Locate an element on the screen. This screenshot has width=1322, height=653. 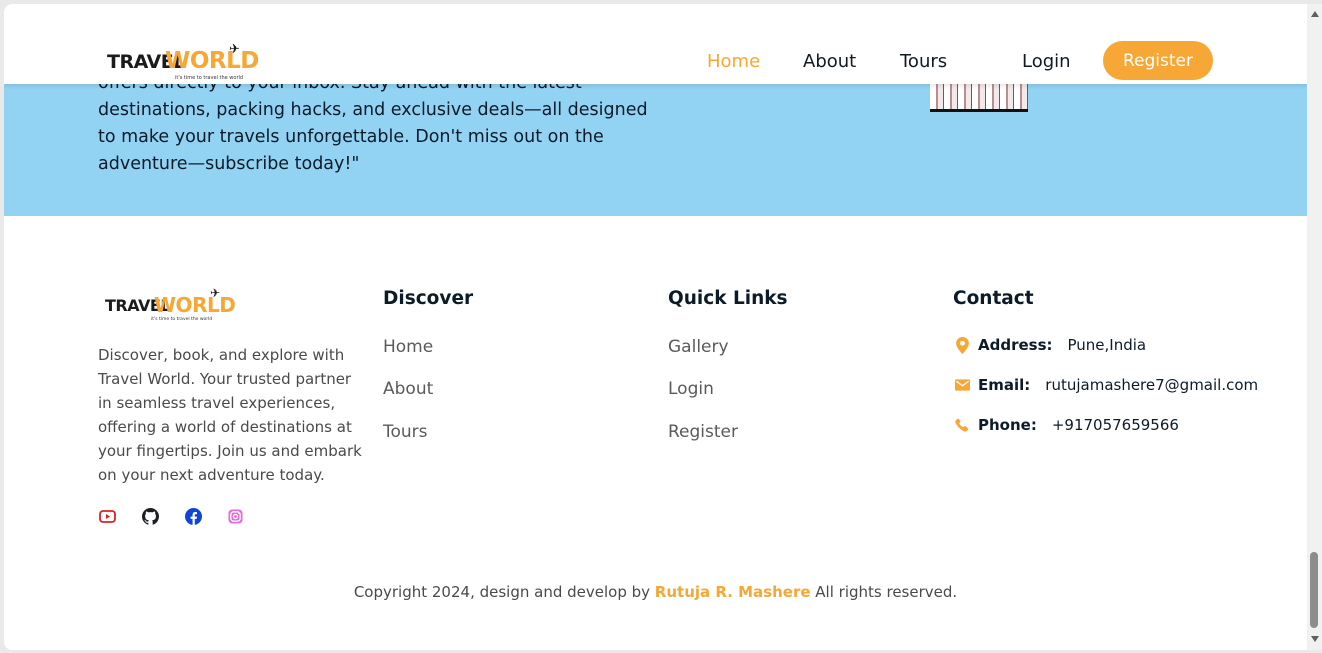
facebook-icon is located at coordinates (193, 516).